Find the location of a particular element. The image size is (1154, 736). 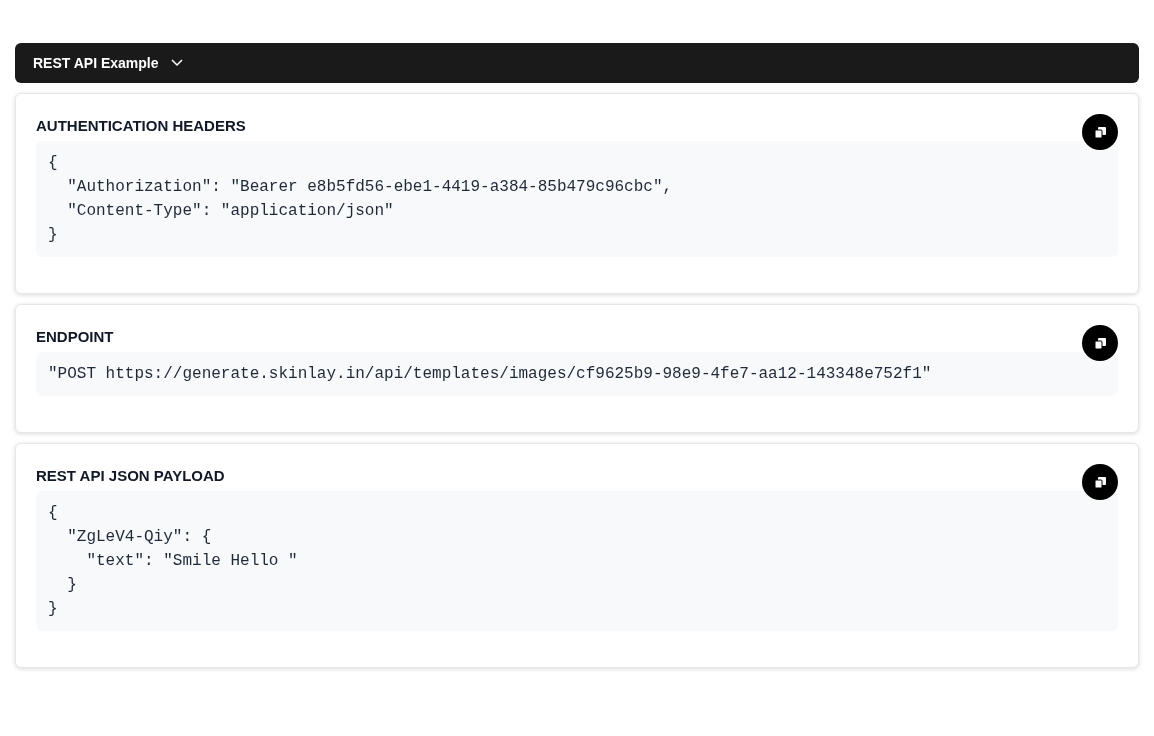

chevron-down-icon is located at coordinates (176, 63).